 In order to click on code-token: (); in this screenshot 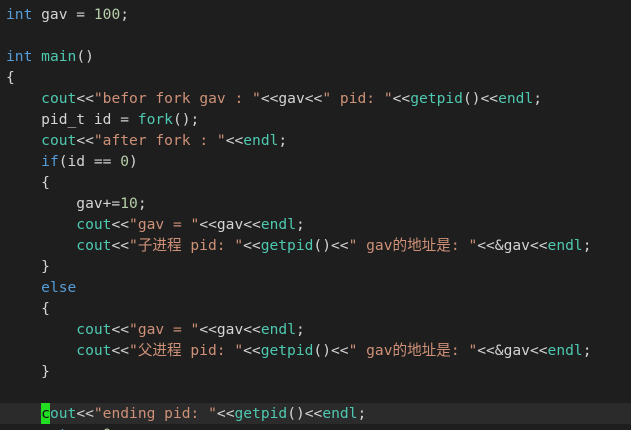, I will do `click(186, 119)`.